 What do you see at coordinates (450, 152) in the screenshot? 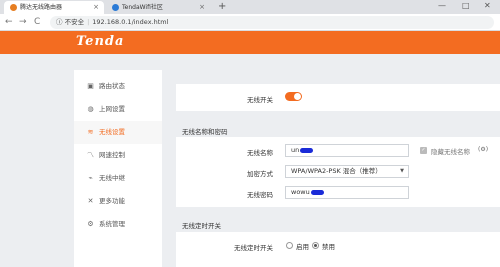
I see `hide-ssid-label: 隐藏无线名称` at bounding box center [450, 152].